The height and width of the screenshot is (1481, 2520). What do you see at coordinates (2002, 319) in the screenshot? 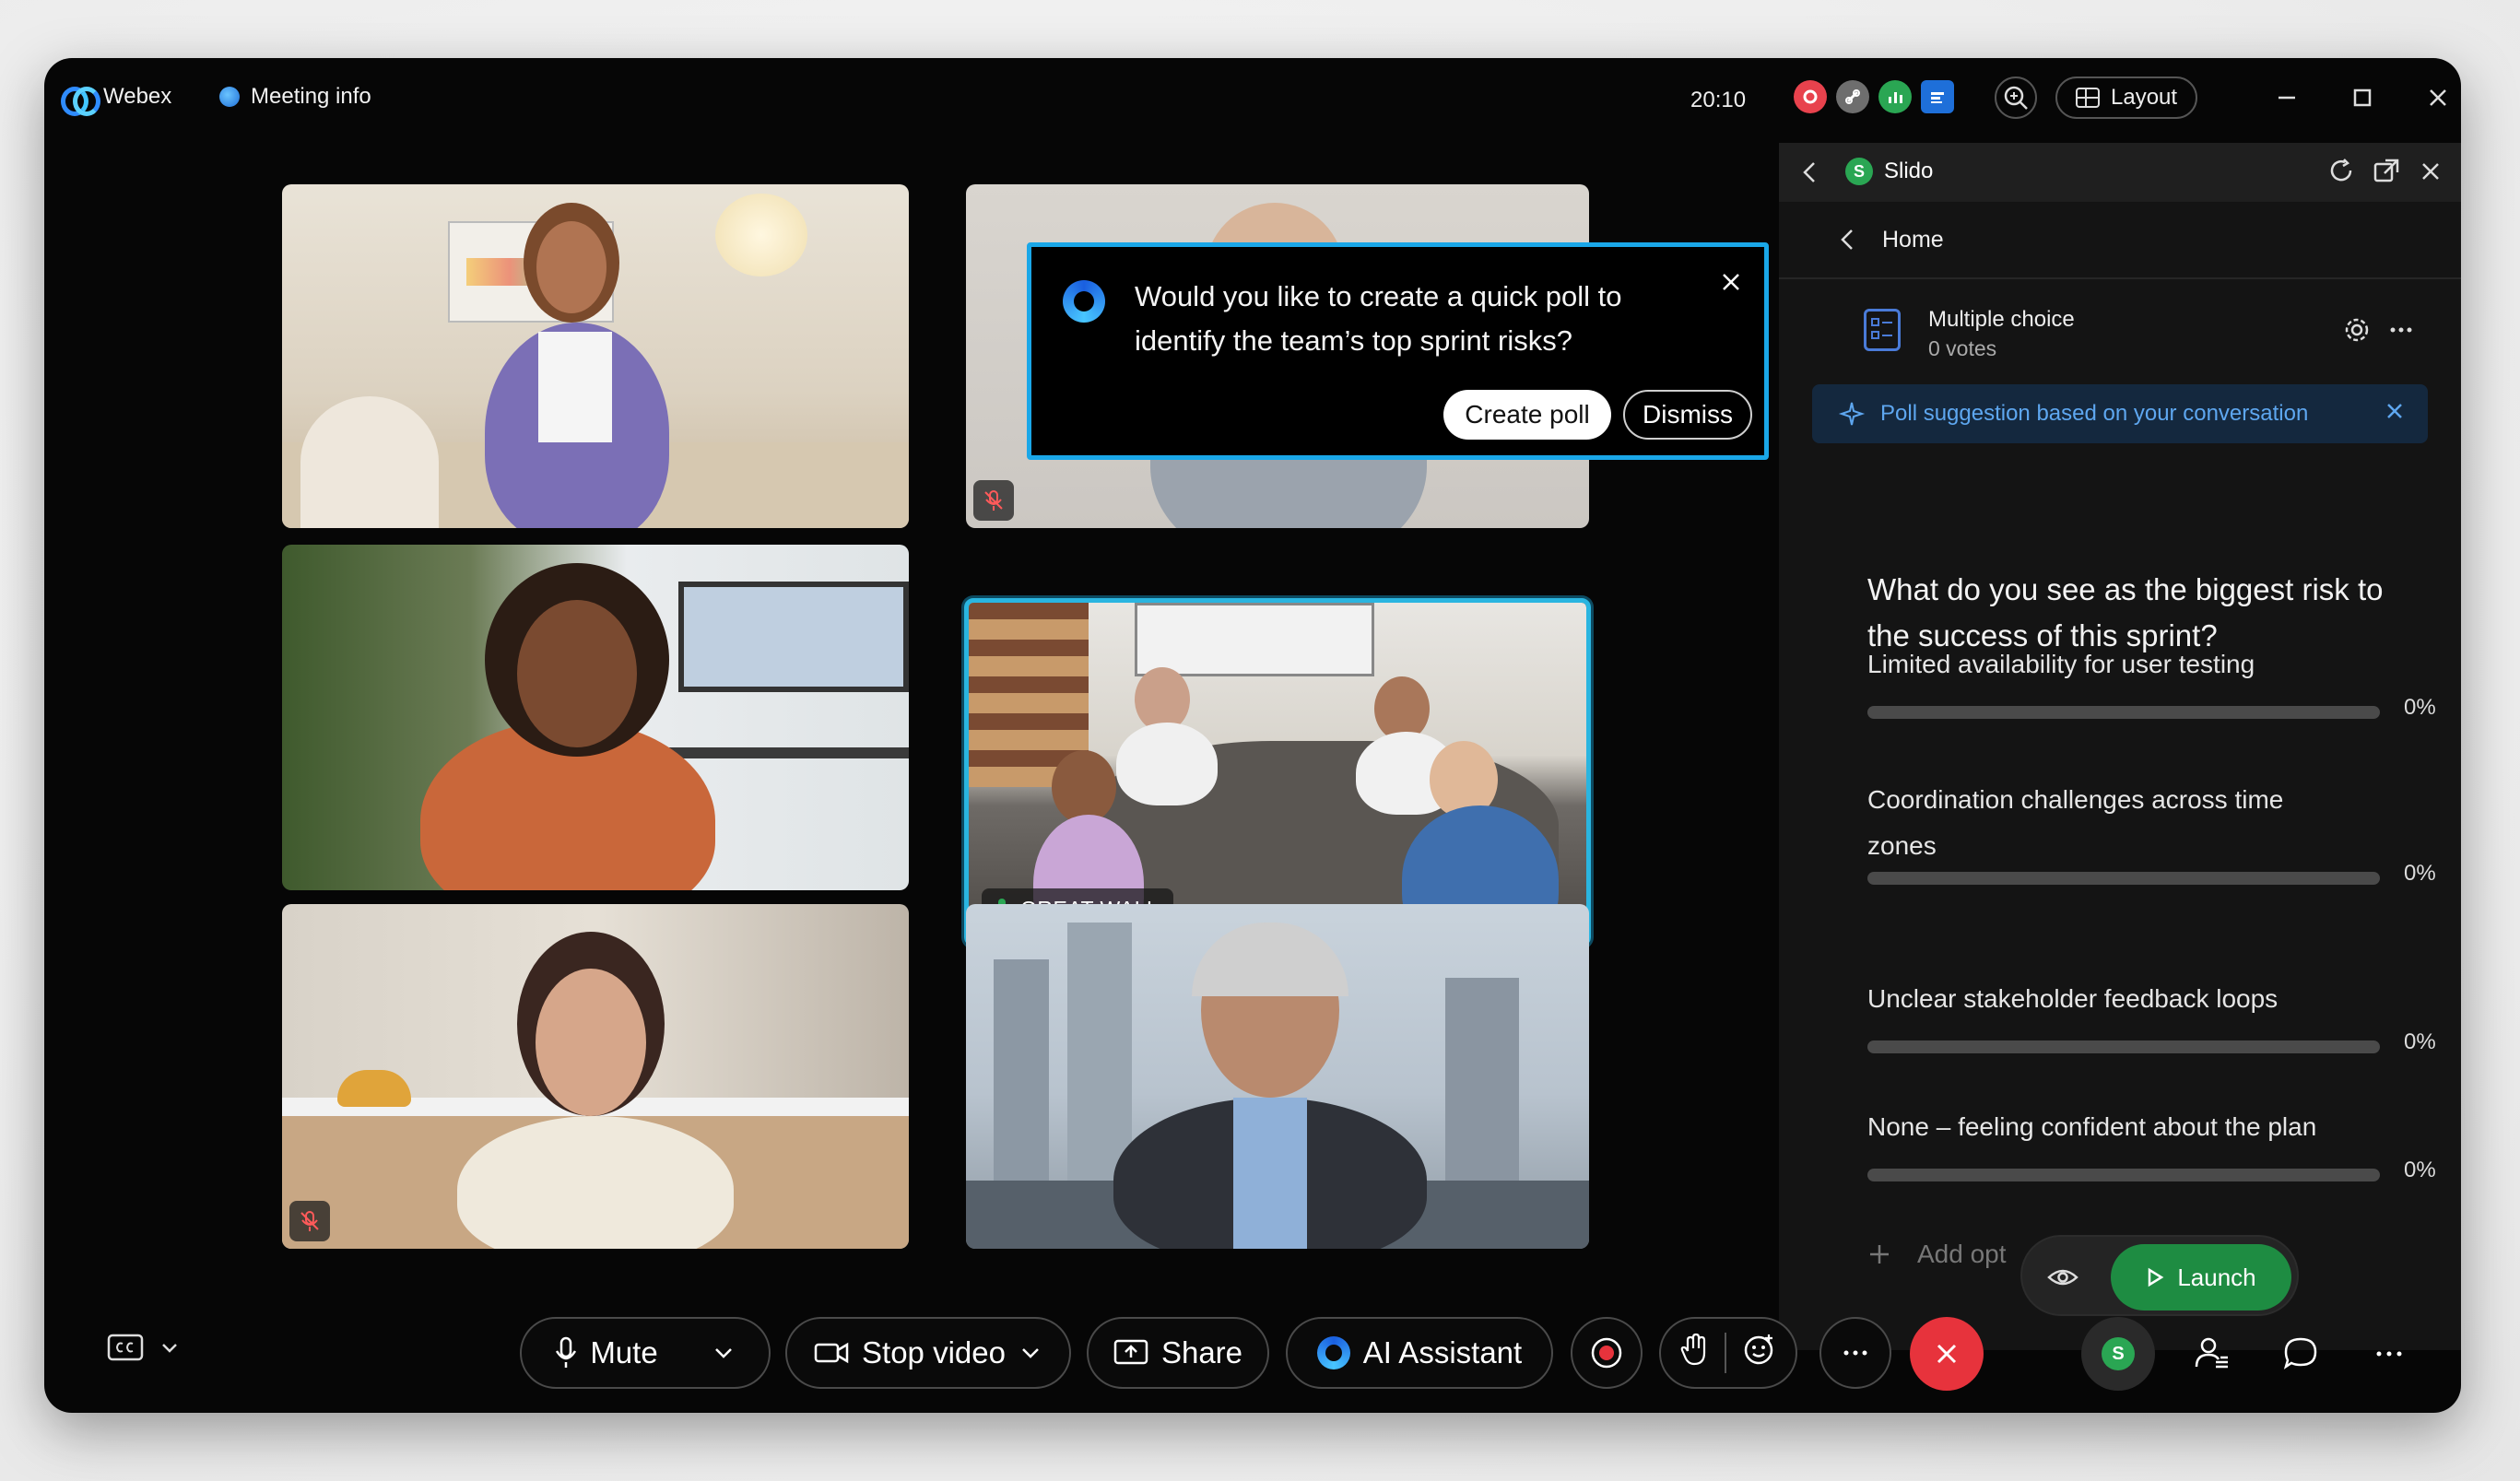
I see `poll-type: Multiple choice` at bounding box center [2002, 319].